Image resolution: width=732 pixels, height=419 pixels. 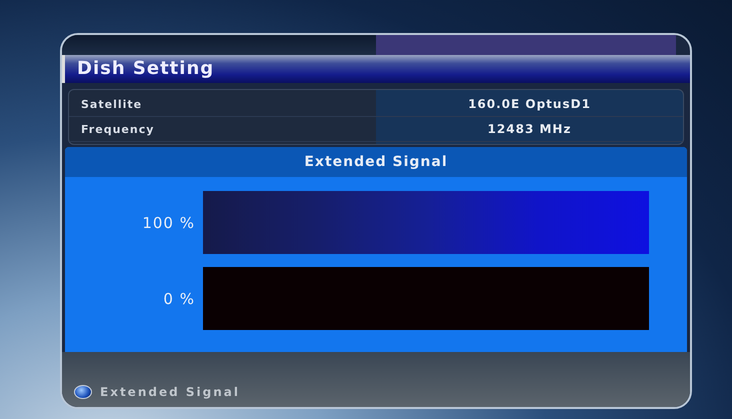 What do you see at coordinates (112, 104) in the screenshot?
I see `row-label: Satellite` at bounding box center [112, 104].